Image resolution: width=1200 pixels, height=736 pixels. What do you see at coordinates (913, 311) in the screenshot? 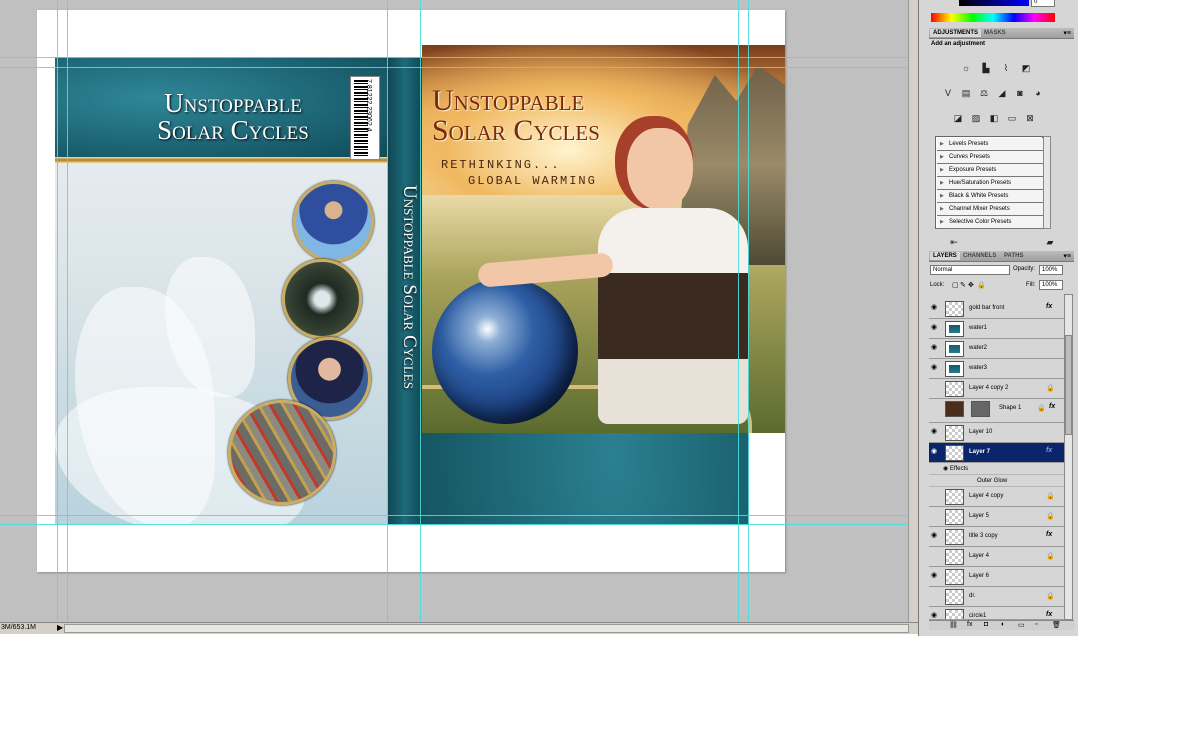
I see `workspace-vertical-scrollbar` at bounding box center [913, 311].